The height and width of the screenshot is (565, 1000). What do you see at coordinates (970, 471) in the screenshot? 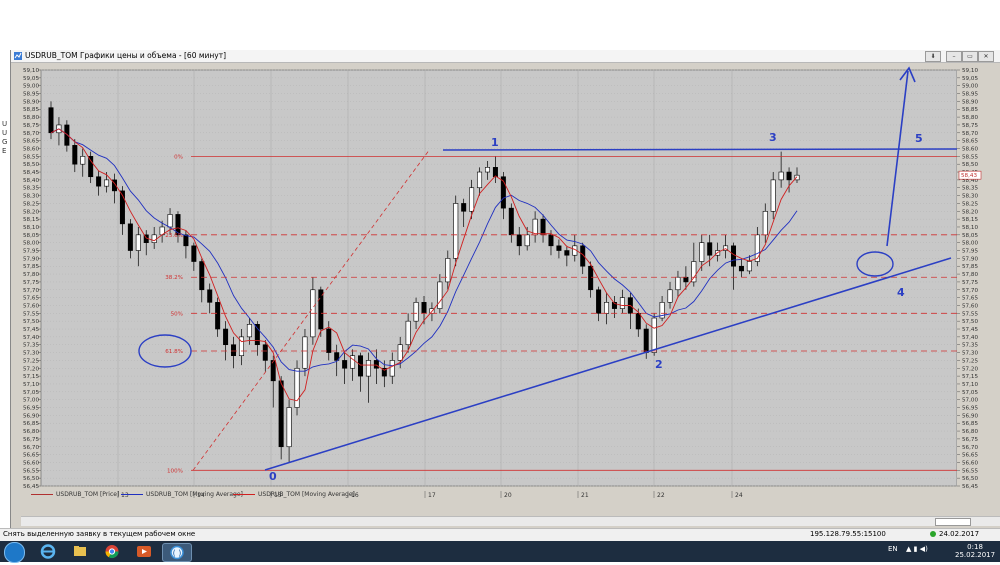
I see `y-tick-label-right: 56,55` at bounding box center [970, 471].